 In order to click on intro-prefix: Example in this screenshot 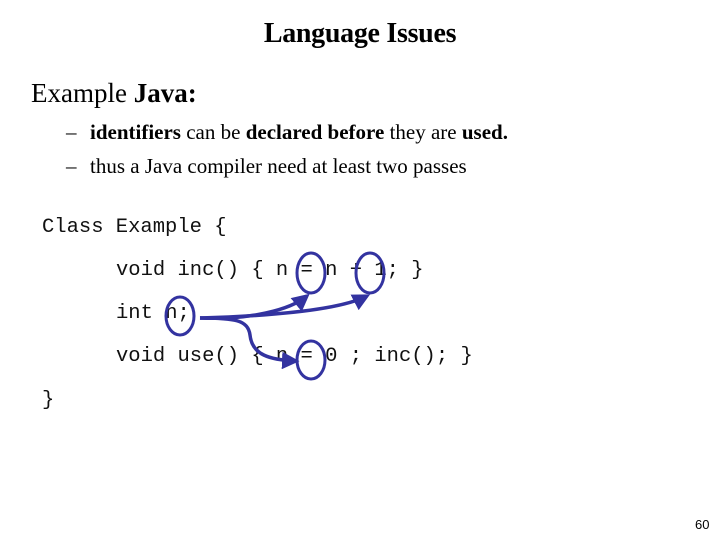, I will do `click(82, 93)`.